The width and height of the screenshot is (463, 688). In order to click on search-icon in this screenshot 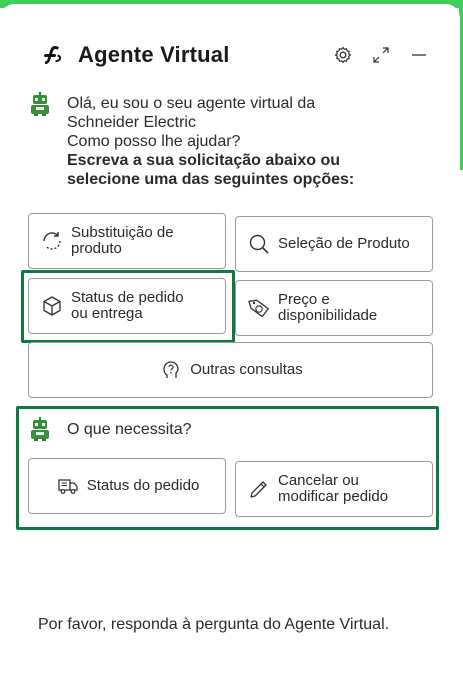, I will do `click(259, 244)`.